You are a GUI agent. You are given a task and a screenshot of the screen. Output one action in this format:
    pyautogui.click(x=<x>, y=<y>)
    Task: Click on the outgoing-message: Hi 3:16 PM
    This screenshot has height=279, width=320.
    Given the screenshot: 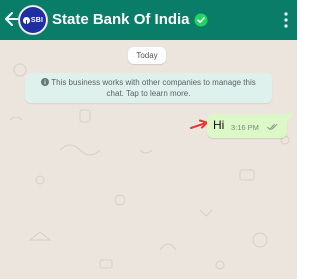 What is the action you would take?
    pyautogui.click(x=250, y=126)
    